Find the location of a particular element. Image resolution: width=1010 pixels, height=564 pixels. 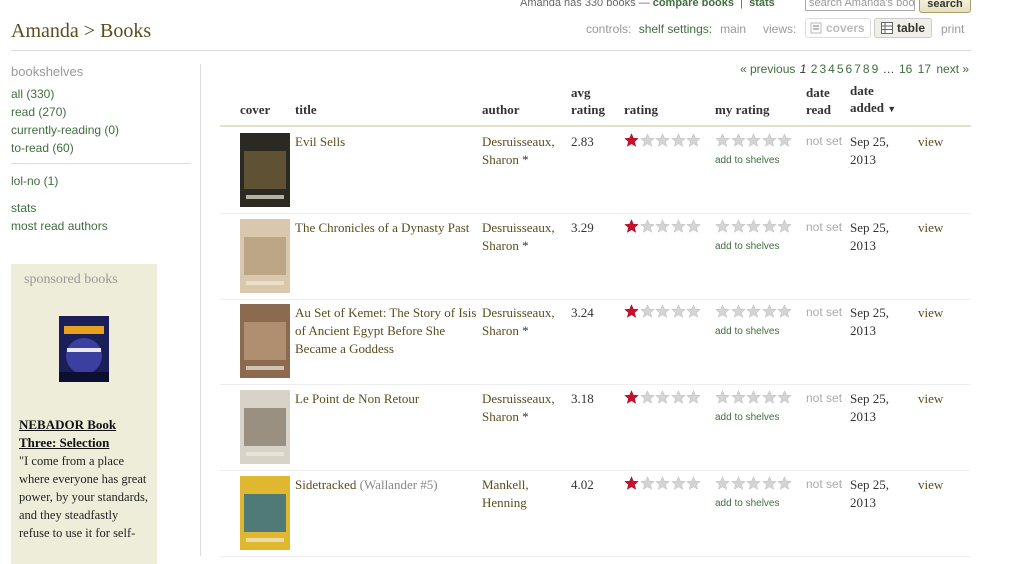

page-link: 5 is located at coordinates (840, 69).